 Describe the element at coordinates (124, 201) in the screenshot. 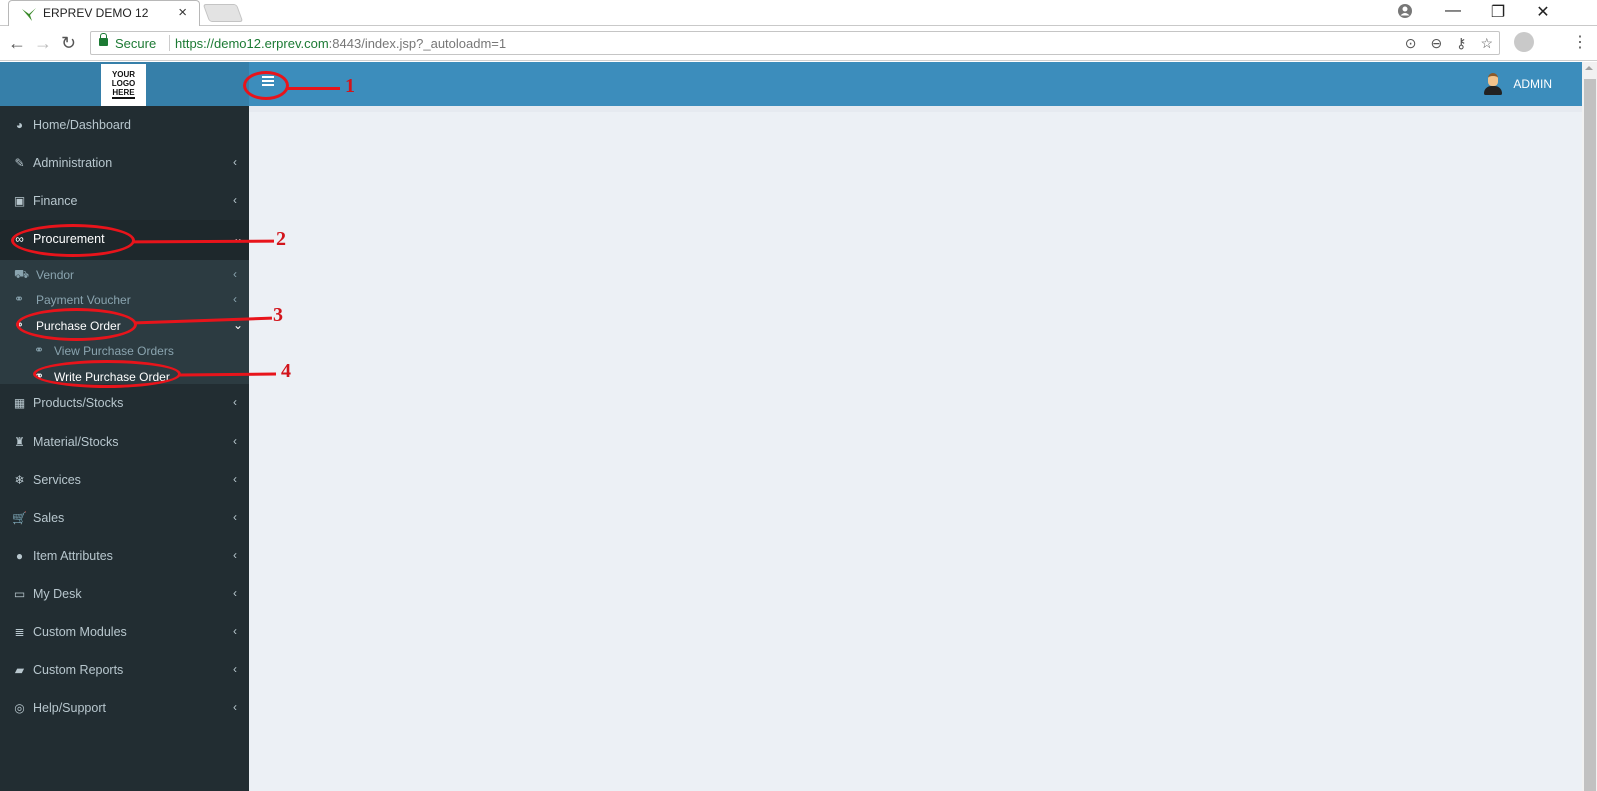

I see `sidebar-item-finance: ▣ Finance ‹` at that location.